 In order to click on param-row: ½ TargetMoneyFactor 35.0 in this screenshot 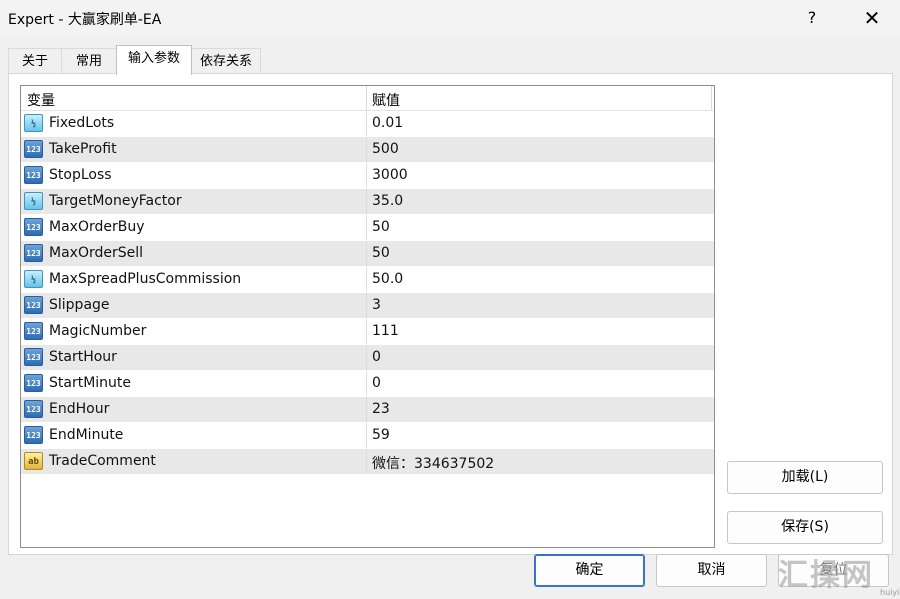, I will do `click(367, 202)`.